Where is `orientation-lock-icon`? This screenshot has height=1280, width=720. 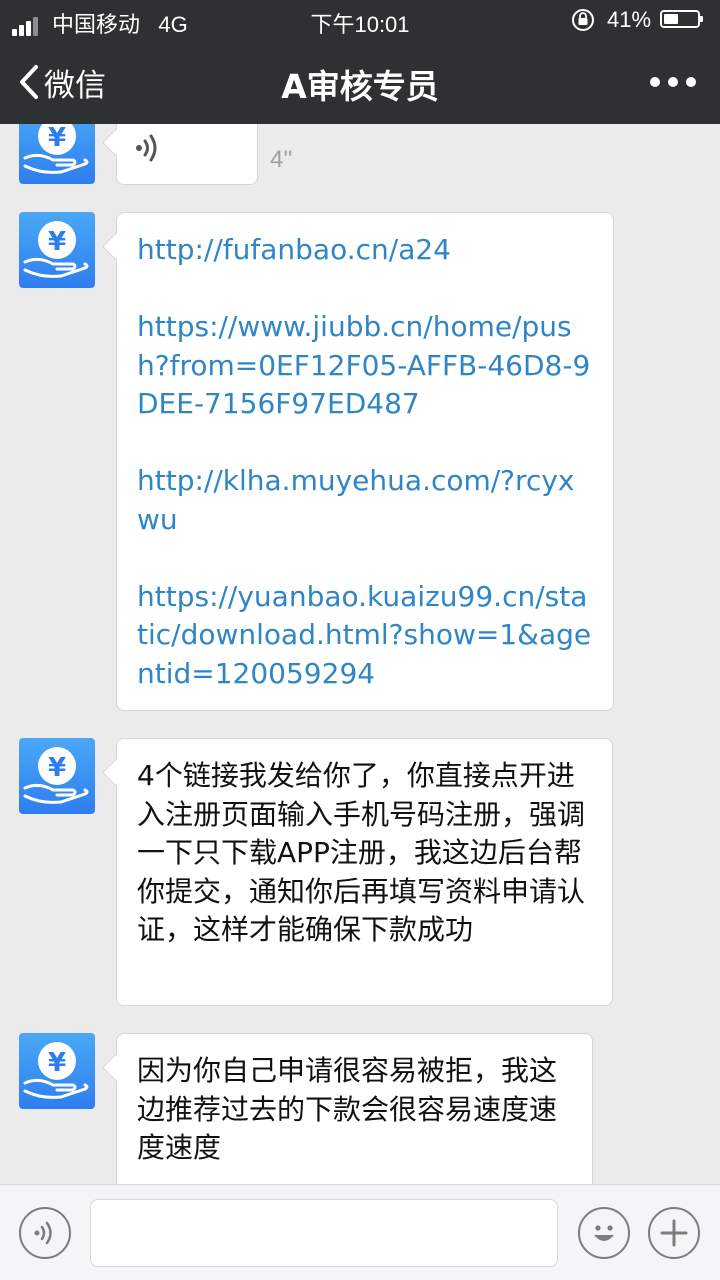 orientation-lock-icon is located at coordinates (583, 23).